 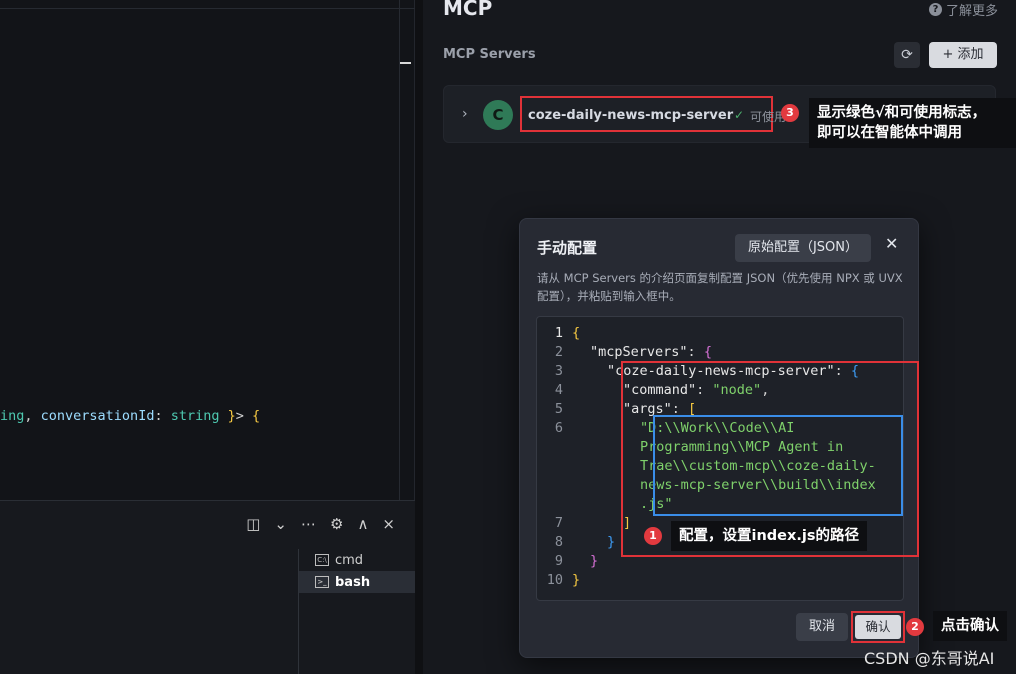 What do you see at coordinates (489, 54) in the screenshot?
I see `servers-section-label: MCP Servers` at bounding box center [489, 54].